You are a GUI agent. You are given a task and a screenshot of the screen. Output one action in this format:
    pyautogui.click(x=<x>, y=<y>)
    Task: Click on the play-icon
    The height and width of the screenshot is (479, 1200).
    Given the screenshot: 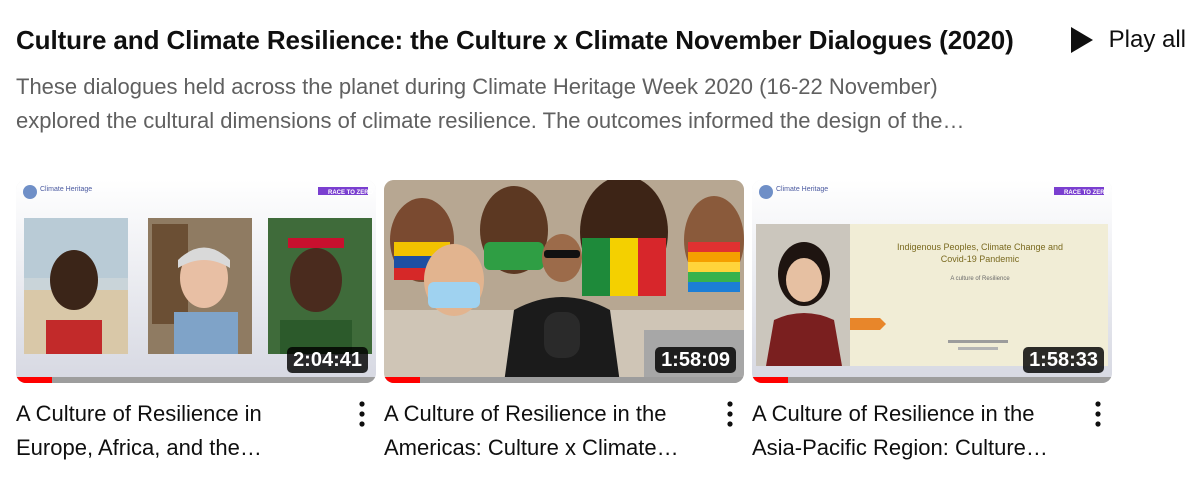 What is the action you would take?
    pyautogui.click(x=1081, y=40)
    